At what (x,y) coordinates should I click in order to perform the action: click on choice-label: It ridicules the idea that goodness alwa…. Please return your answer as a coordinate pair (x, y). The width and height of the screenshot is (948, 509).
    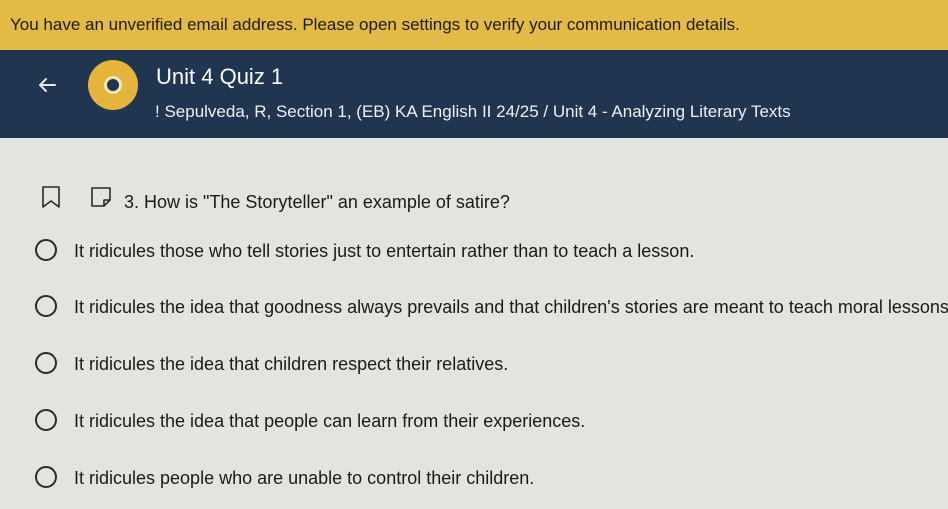
    Looking at the image, I should click on (511, 307).